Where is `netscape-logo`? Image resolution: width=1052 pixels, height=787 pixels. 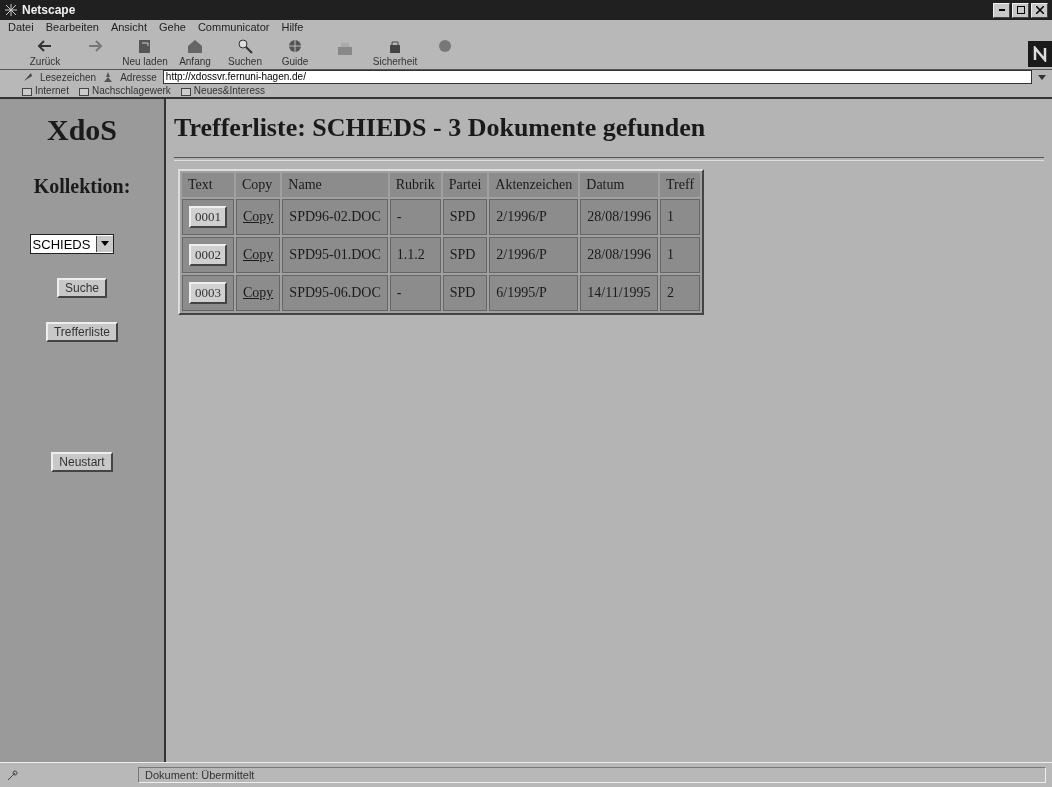 netscape-logo is located at coordinates (1040, 54).